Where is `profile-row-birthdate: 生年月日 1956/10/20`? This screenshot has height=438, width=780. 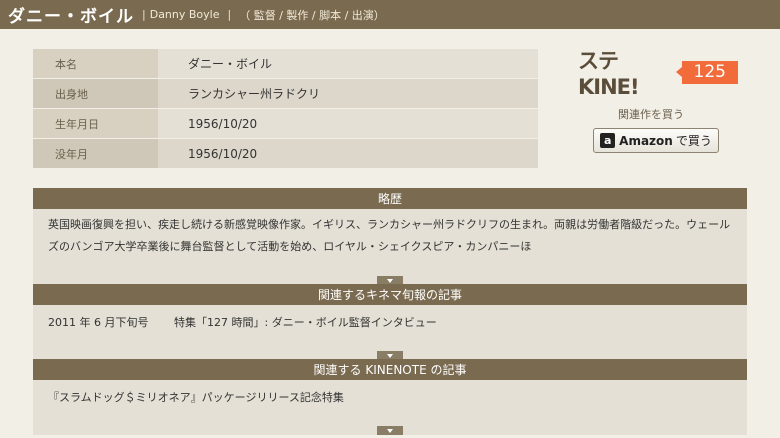 profile-row-birthdate: 生年月日 1956/10/20 is located at coordinates (285, 124).